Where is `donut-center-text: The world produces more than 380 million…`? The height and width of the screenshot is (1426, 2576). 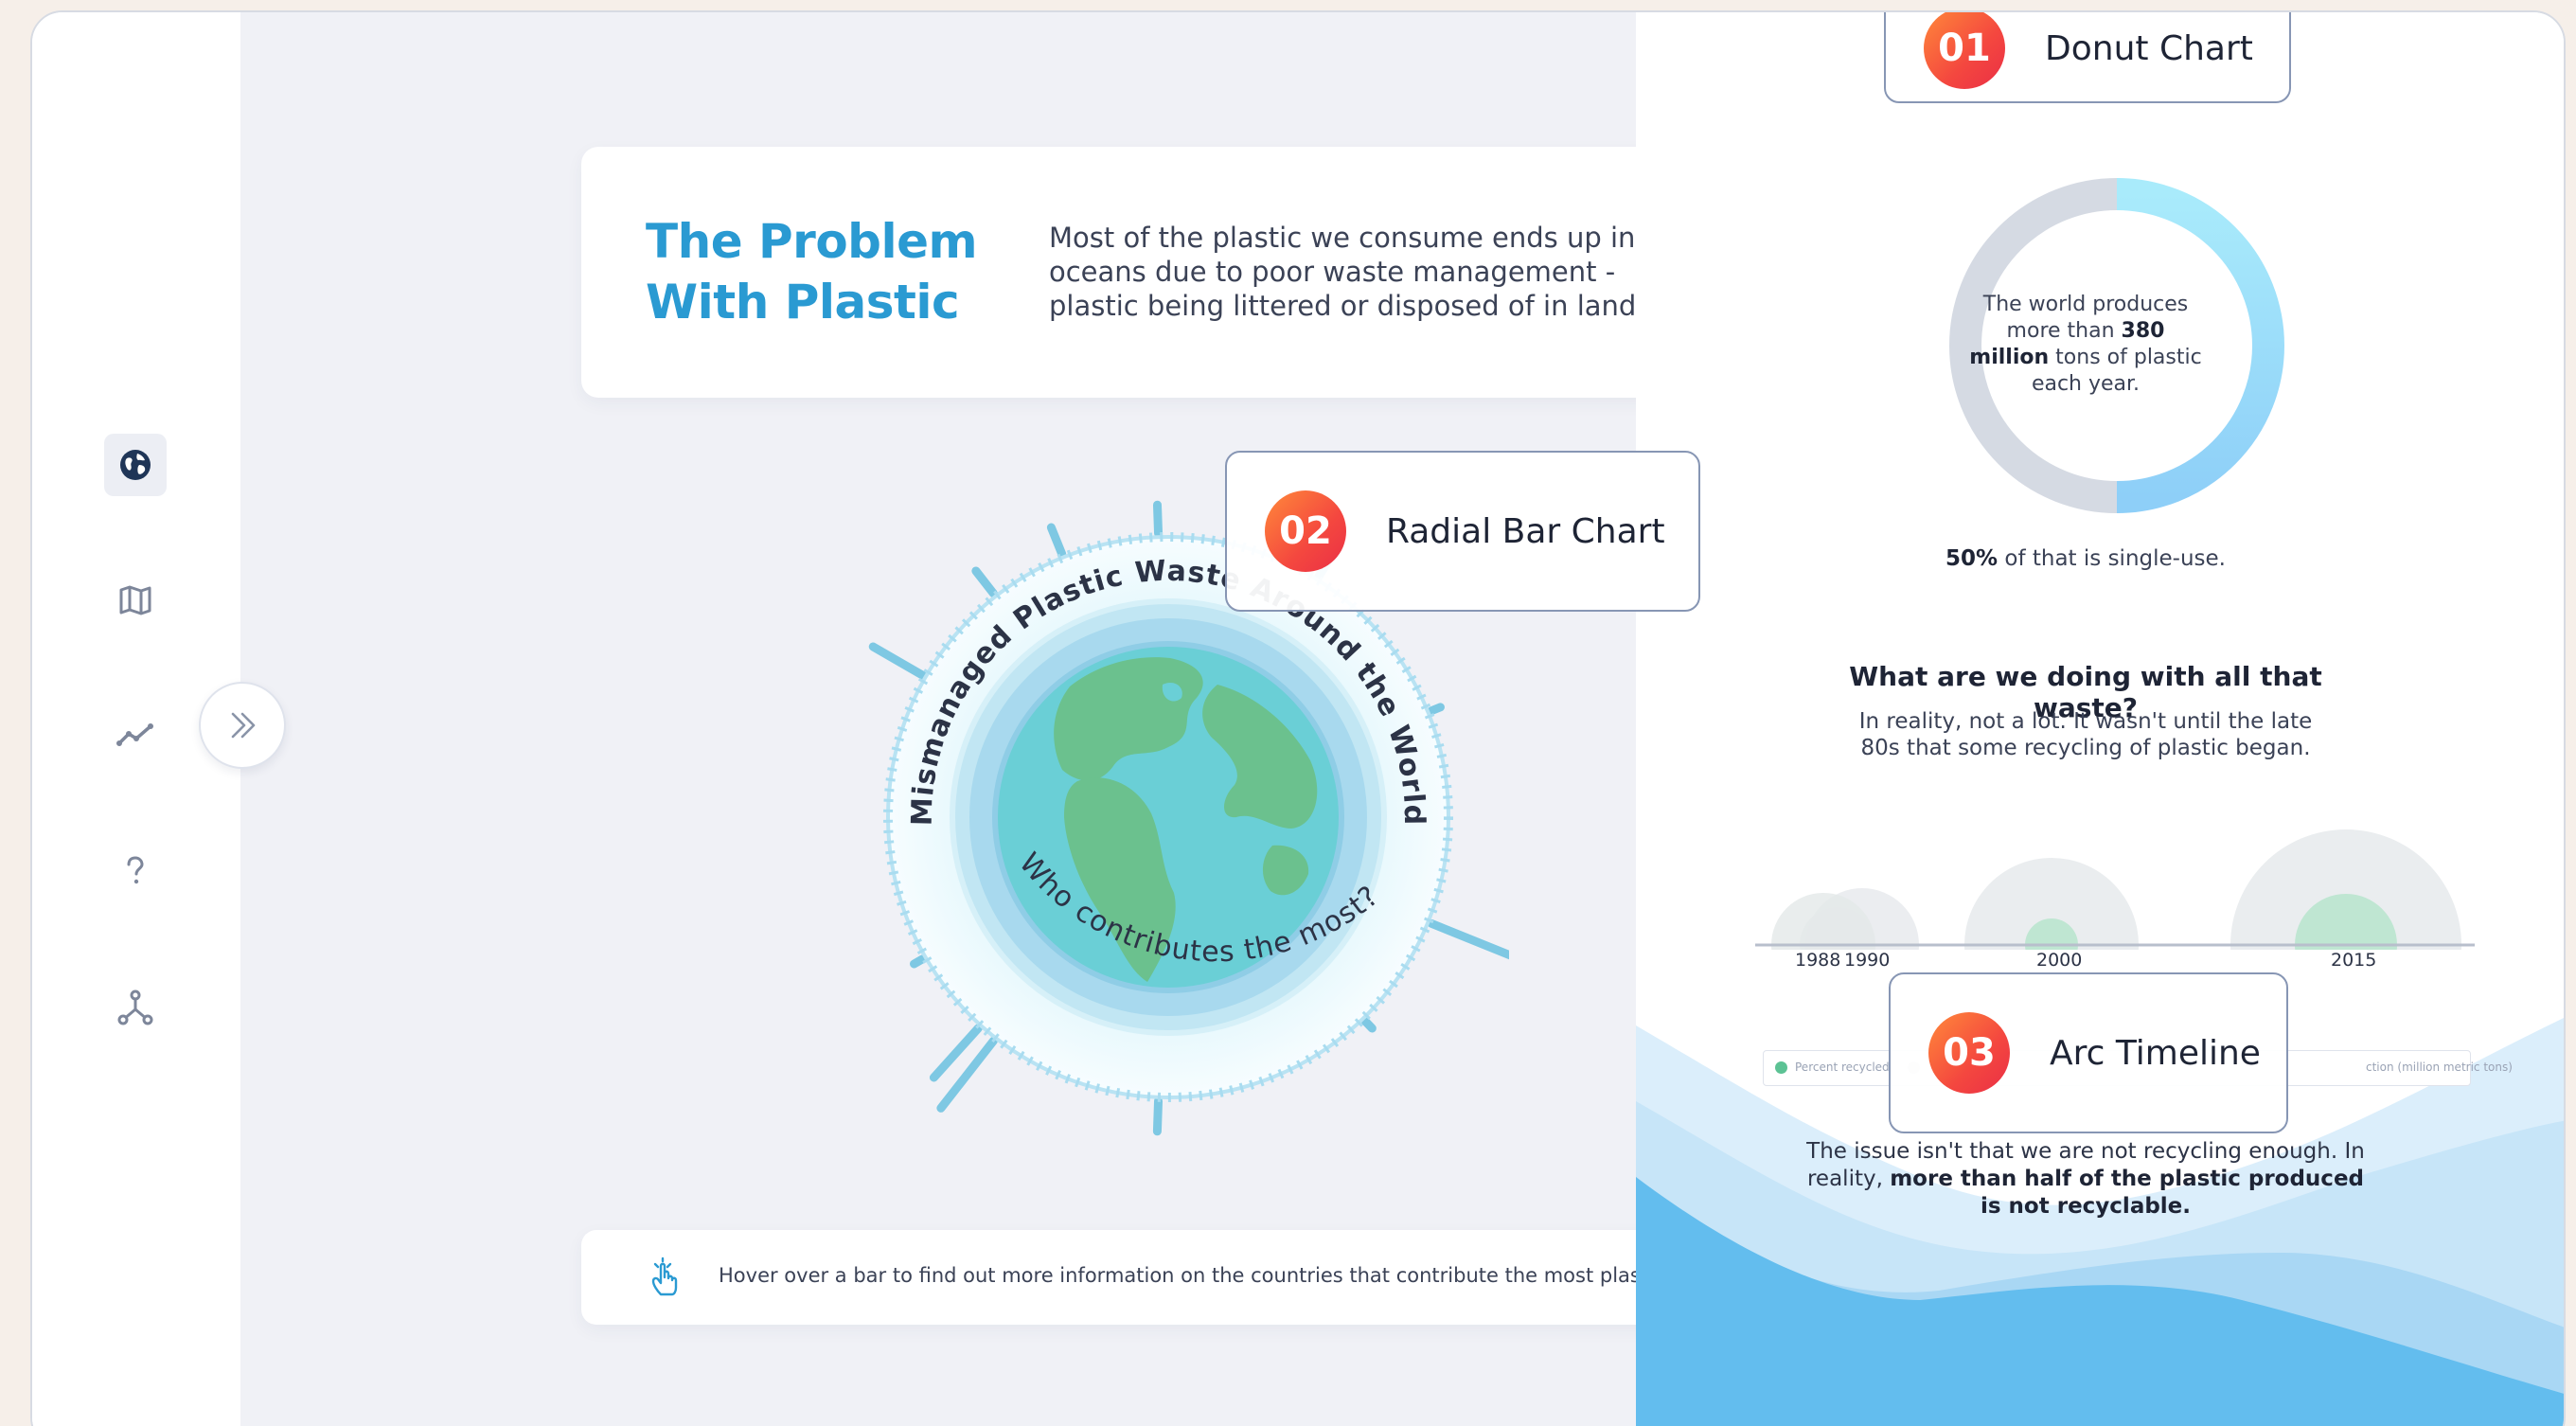
donut-center-text: The world produces more than 380 million… is located at coordinates (2085, 344).